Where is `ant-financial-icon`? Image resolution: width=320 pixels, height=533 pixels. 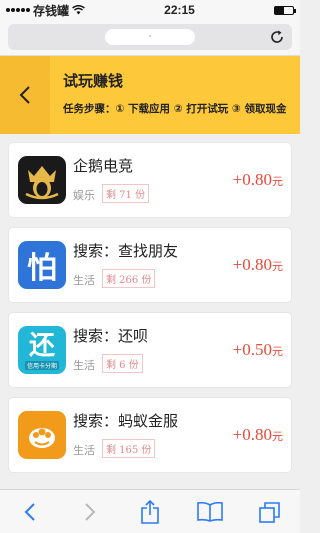 ant-financial-icon is located at coordinates (42, 435).